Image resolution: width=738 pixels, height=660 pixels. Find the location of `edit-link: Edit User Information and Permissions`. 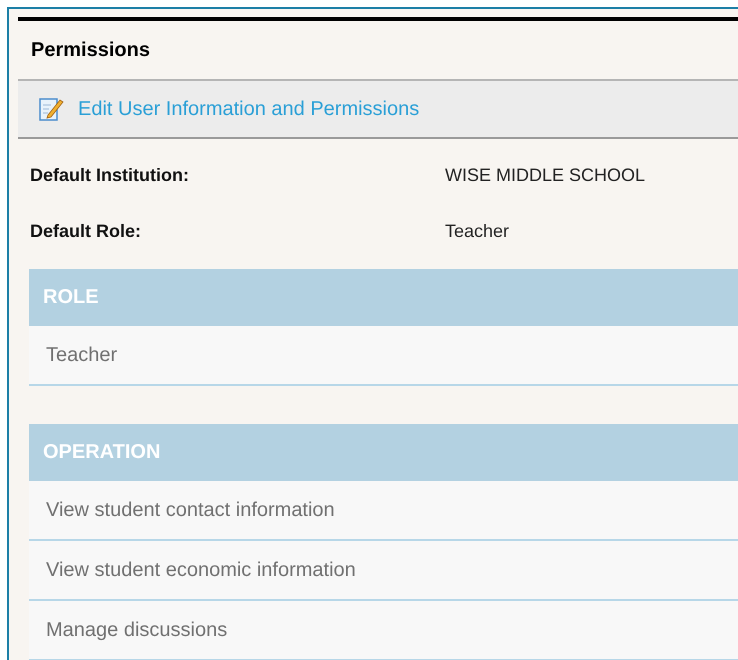

edit-link: Edit User Information and Permissions is located at coordinates (249, 109).